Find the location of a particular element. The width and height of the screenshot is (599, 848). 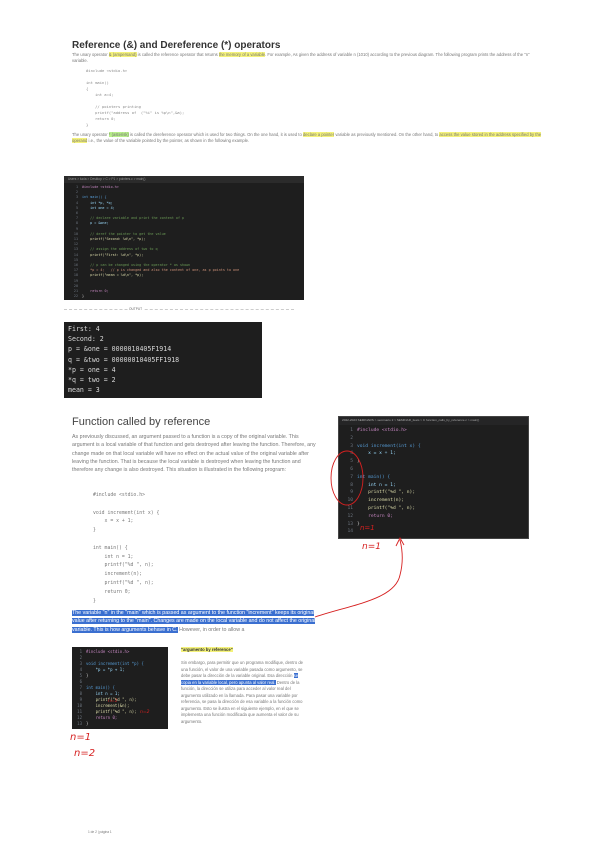

annotation-circle is located at coordinates (347, 478).